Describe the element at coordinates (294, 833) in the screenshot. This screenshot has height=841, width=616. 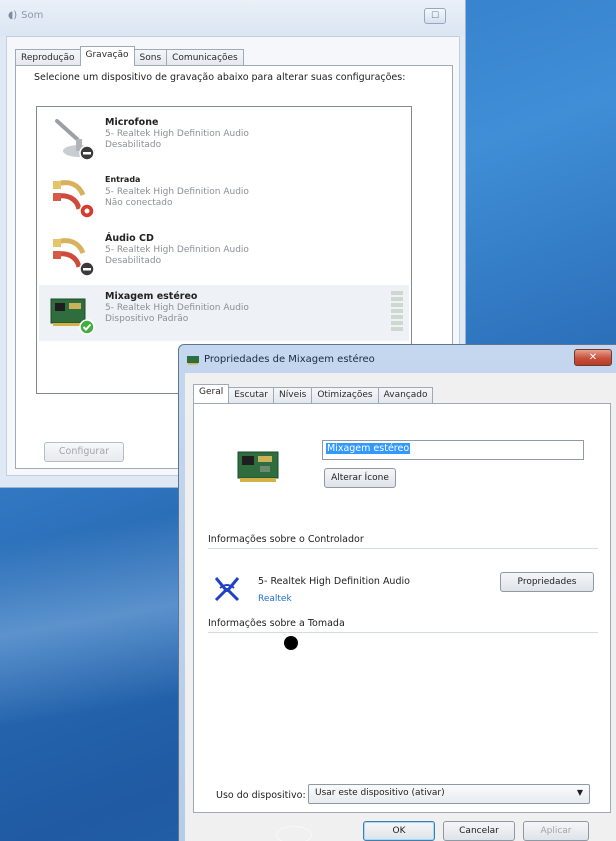
I see `start-orb-icon` at that location.